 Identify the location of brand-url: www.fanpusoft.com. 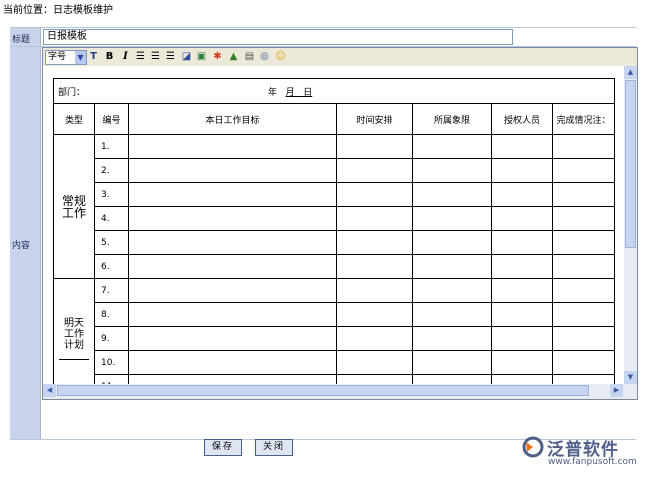
(592, 462).